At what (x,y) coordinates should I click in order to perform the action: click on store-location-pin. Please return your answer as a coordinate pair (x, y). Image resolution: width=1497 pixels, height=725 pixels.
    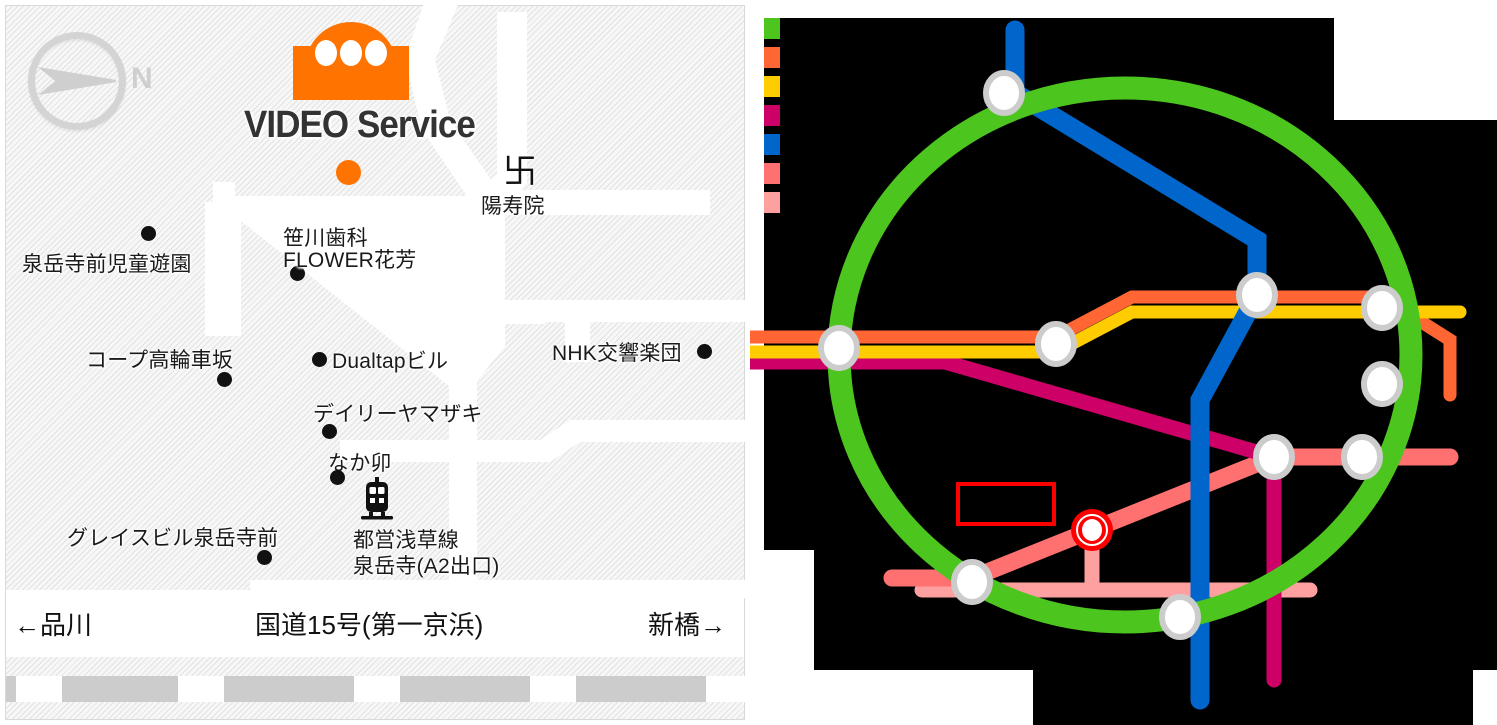
    Looking at the image, I should click on (348, 172).